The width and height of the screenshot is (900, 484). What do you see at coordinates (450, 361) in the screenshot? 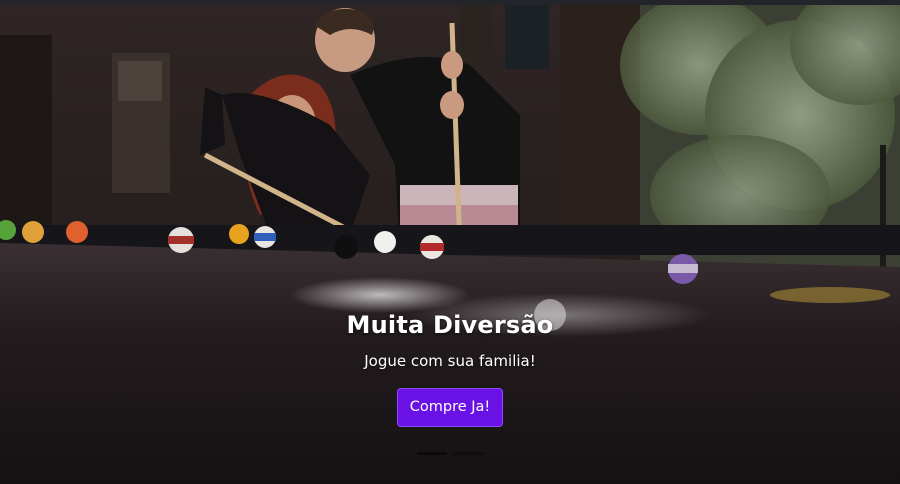
I see `slide-subtitle: Jogue com sua familia!` at bounding box center [450, 361].